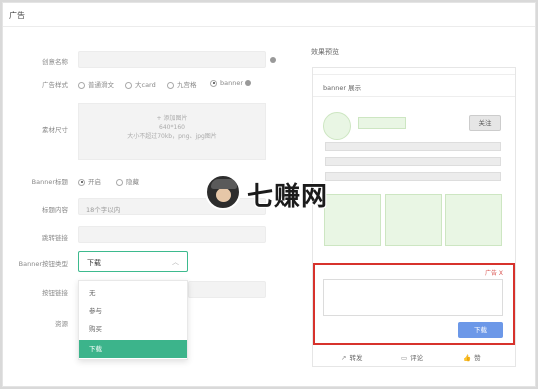 This screenshot has width=538, height=389. Describe the element at coordinates (55, 130) in the screenshot. I see `material-size-label: 素材尺寸` at that location.